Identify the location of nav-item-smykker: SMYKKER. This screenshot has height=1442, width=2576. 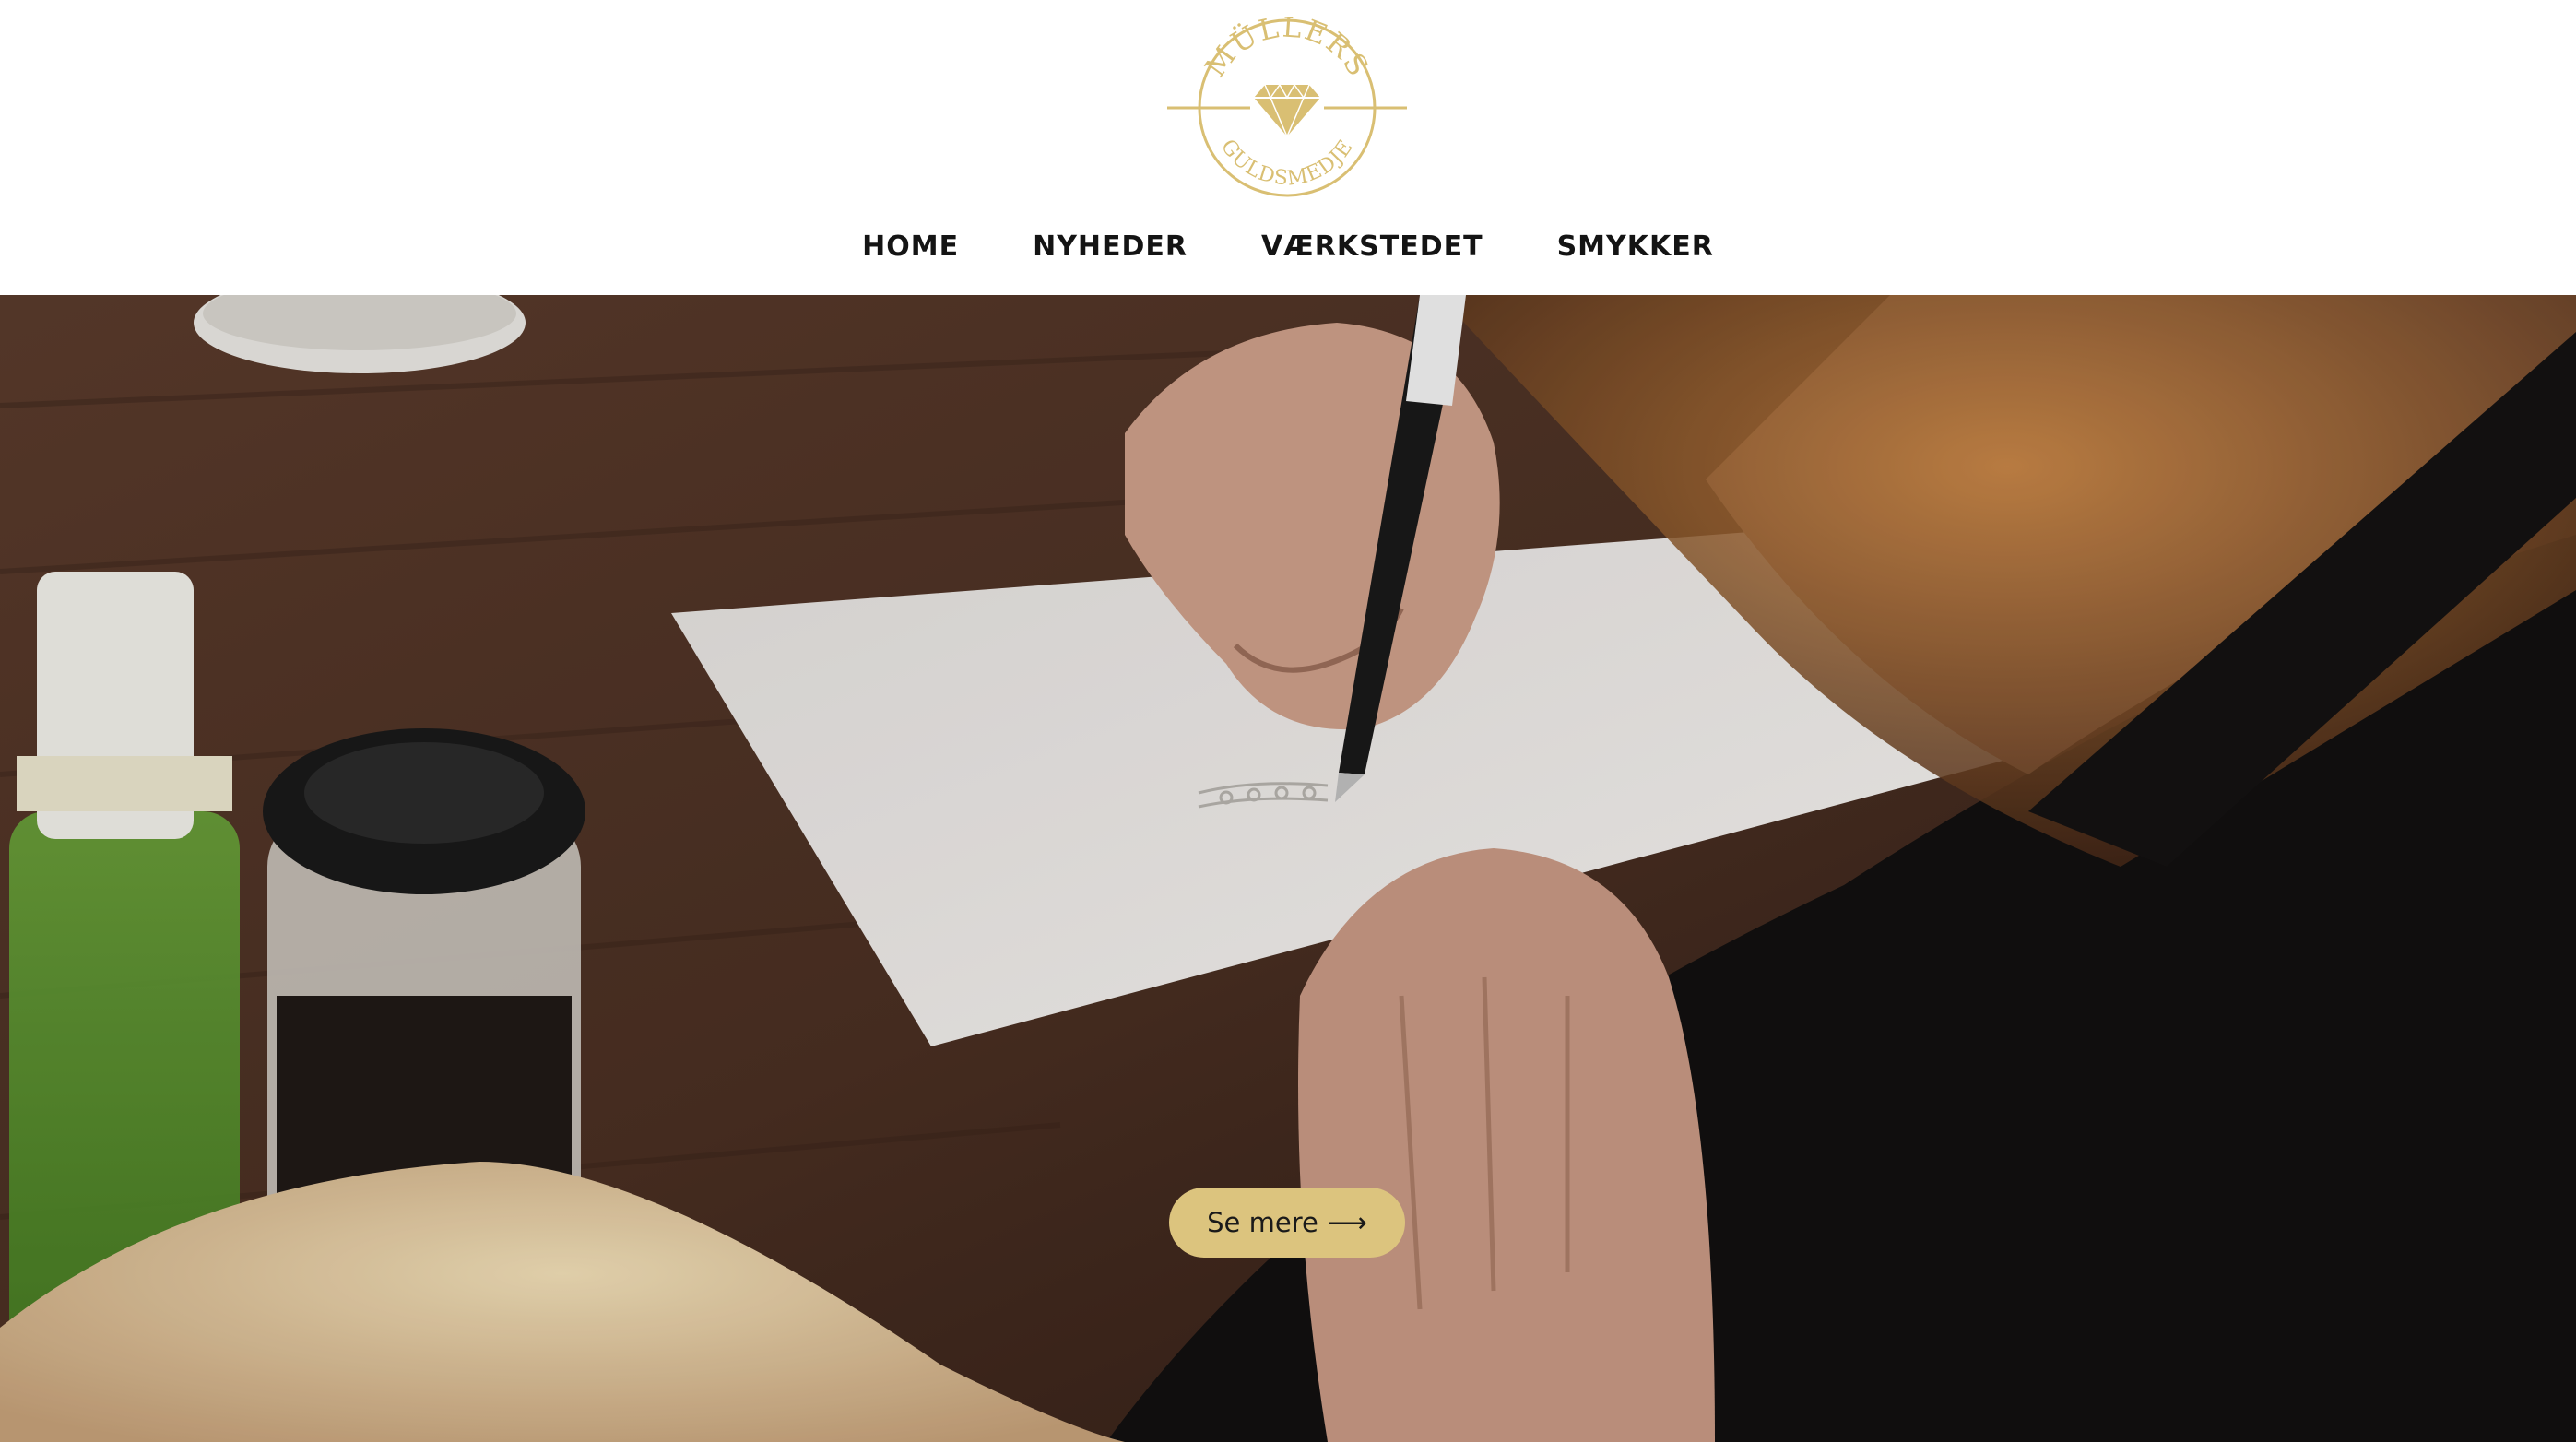
(1635, 247).